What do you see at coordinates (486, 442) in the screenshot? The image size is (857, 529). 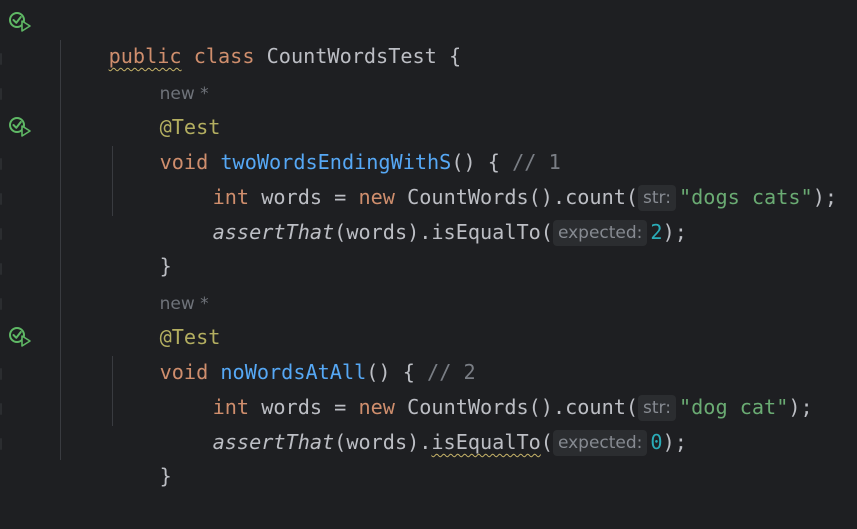 I see `warning-underlined-method: isEqualTo` at bounding box center [486, 442].